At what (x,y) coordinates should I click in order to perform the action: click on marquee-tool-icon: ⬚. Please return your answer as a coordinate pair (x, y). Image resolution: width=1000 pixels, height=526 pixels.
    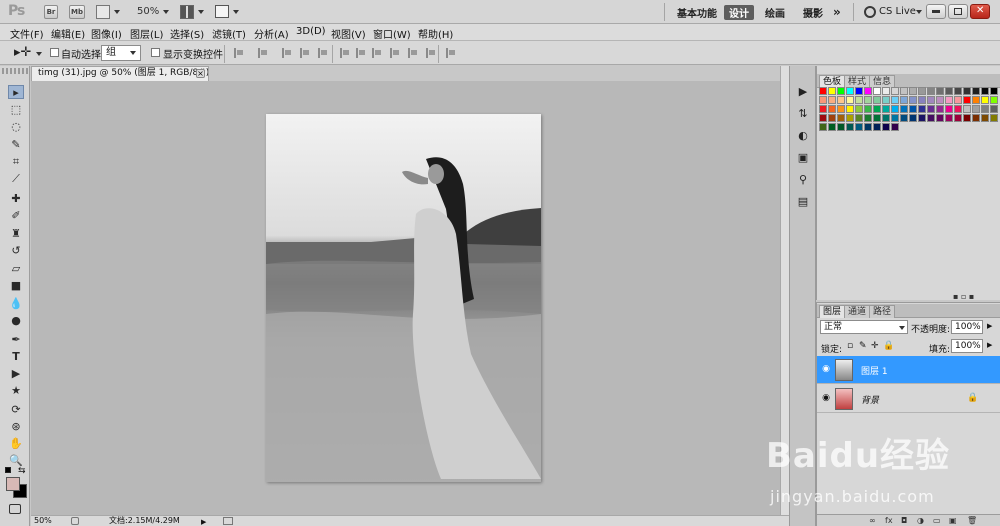
    Looking at the image, I should click on (16, 110).